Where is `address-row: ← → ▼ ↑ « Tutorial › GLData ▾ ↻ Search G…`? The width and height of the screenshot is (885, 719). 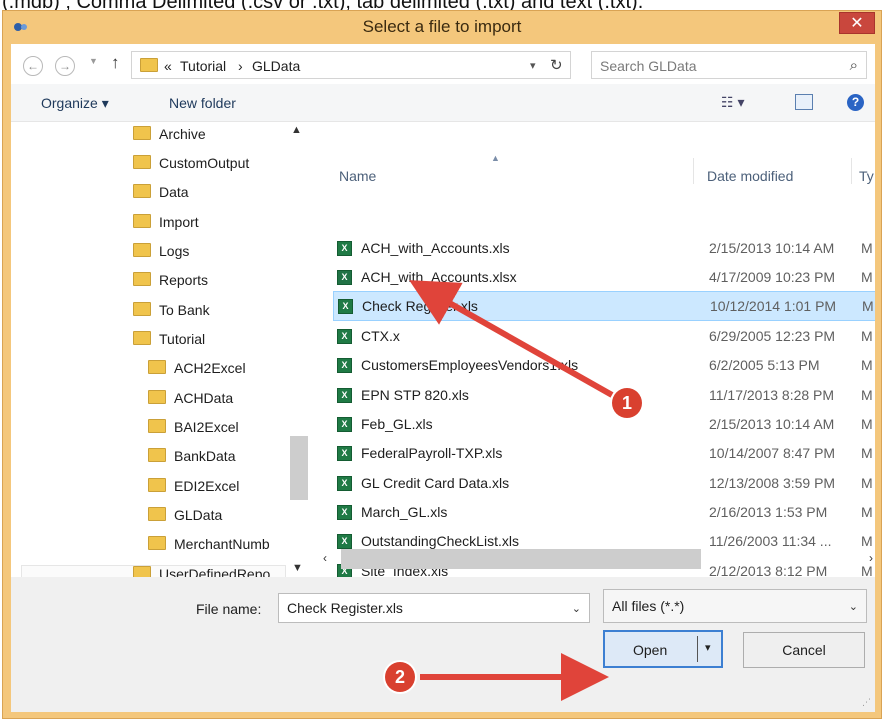 address-row: ← → ▼ ↑ « Tutorial › GLData ▾ ↻ Search G… is located at coordinates (443, 64).